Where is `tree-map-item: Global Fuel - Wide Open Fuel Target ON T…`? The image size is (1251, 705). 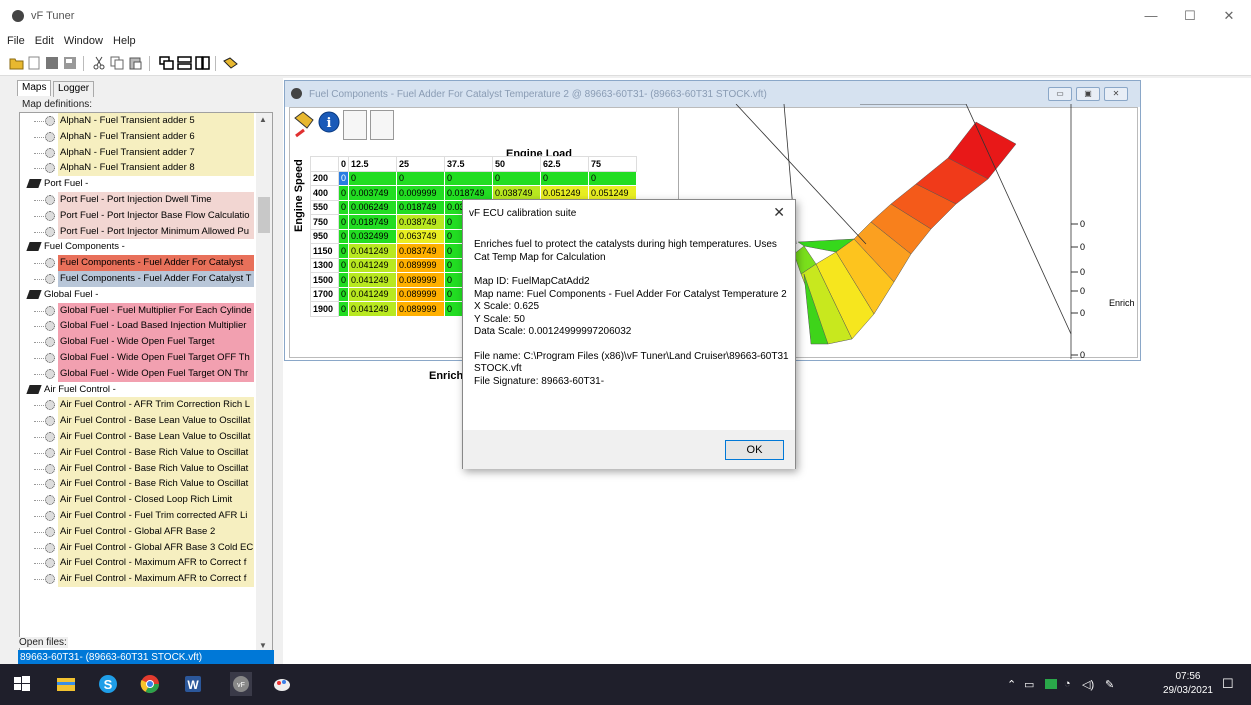
tree-map-item: Global Fuel - Wide Open Fuel Target ON T… is located at coordinates (146, 373).